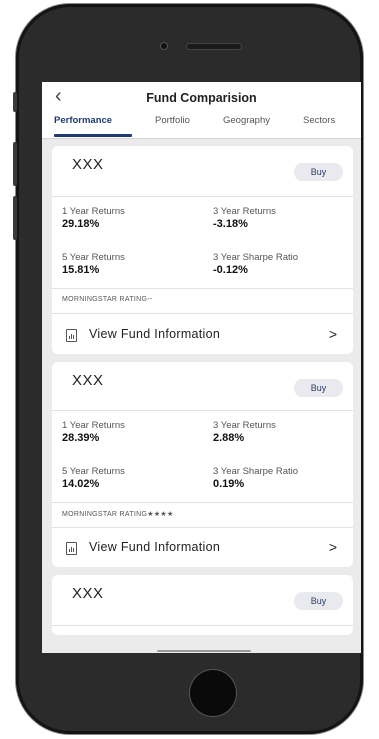  I want to click on earpiece-speaker, so click(214, 46).